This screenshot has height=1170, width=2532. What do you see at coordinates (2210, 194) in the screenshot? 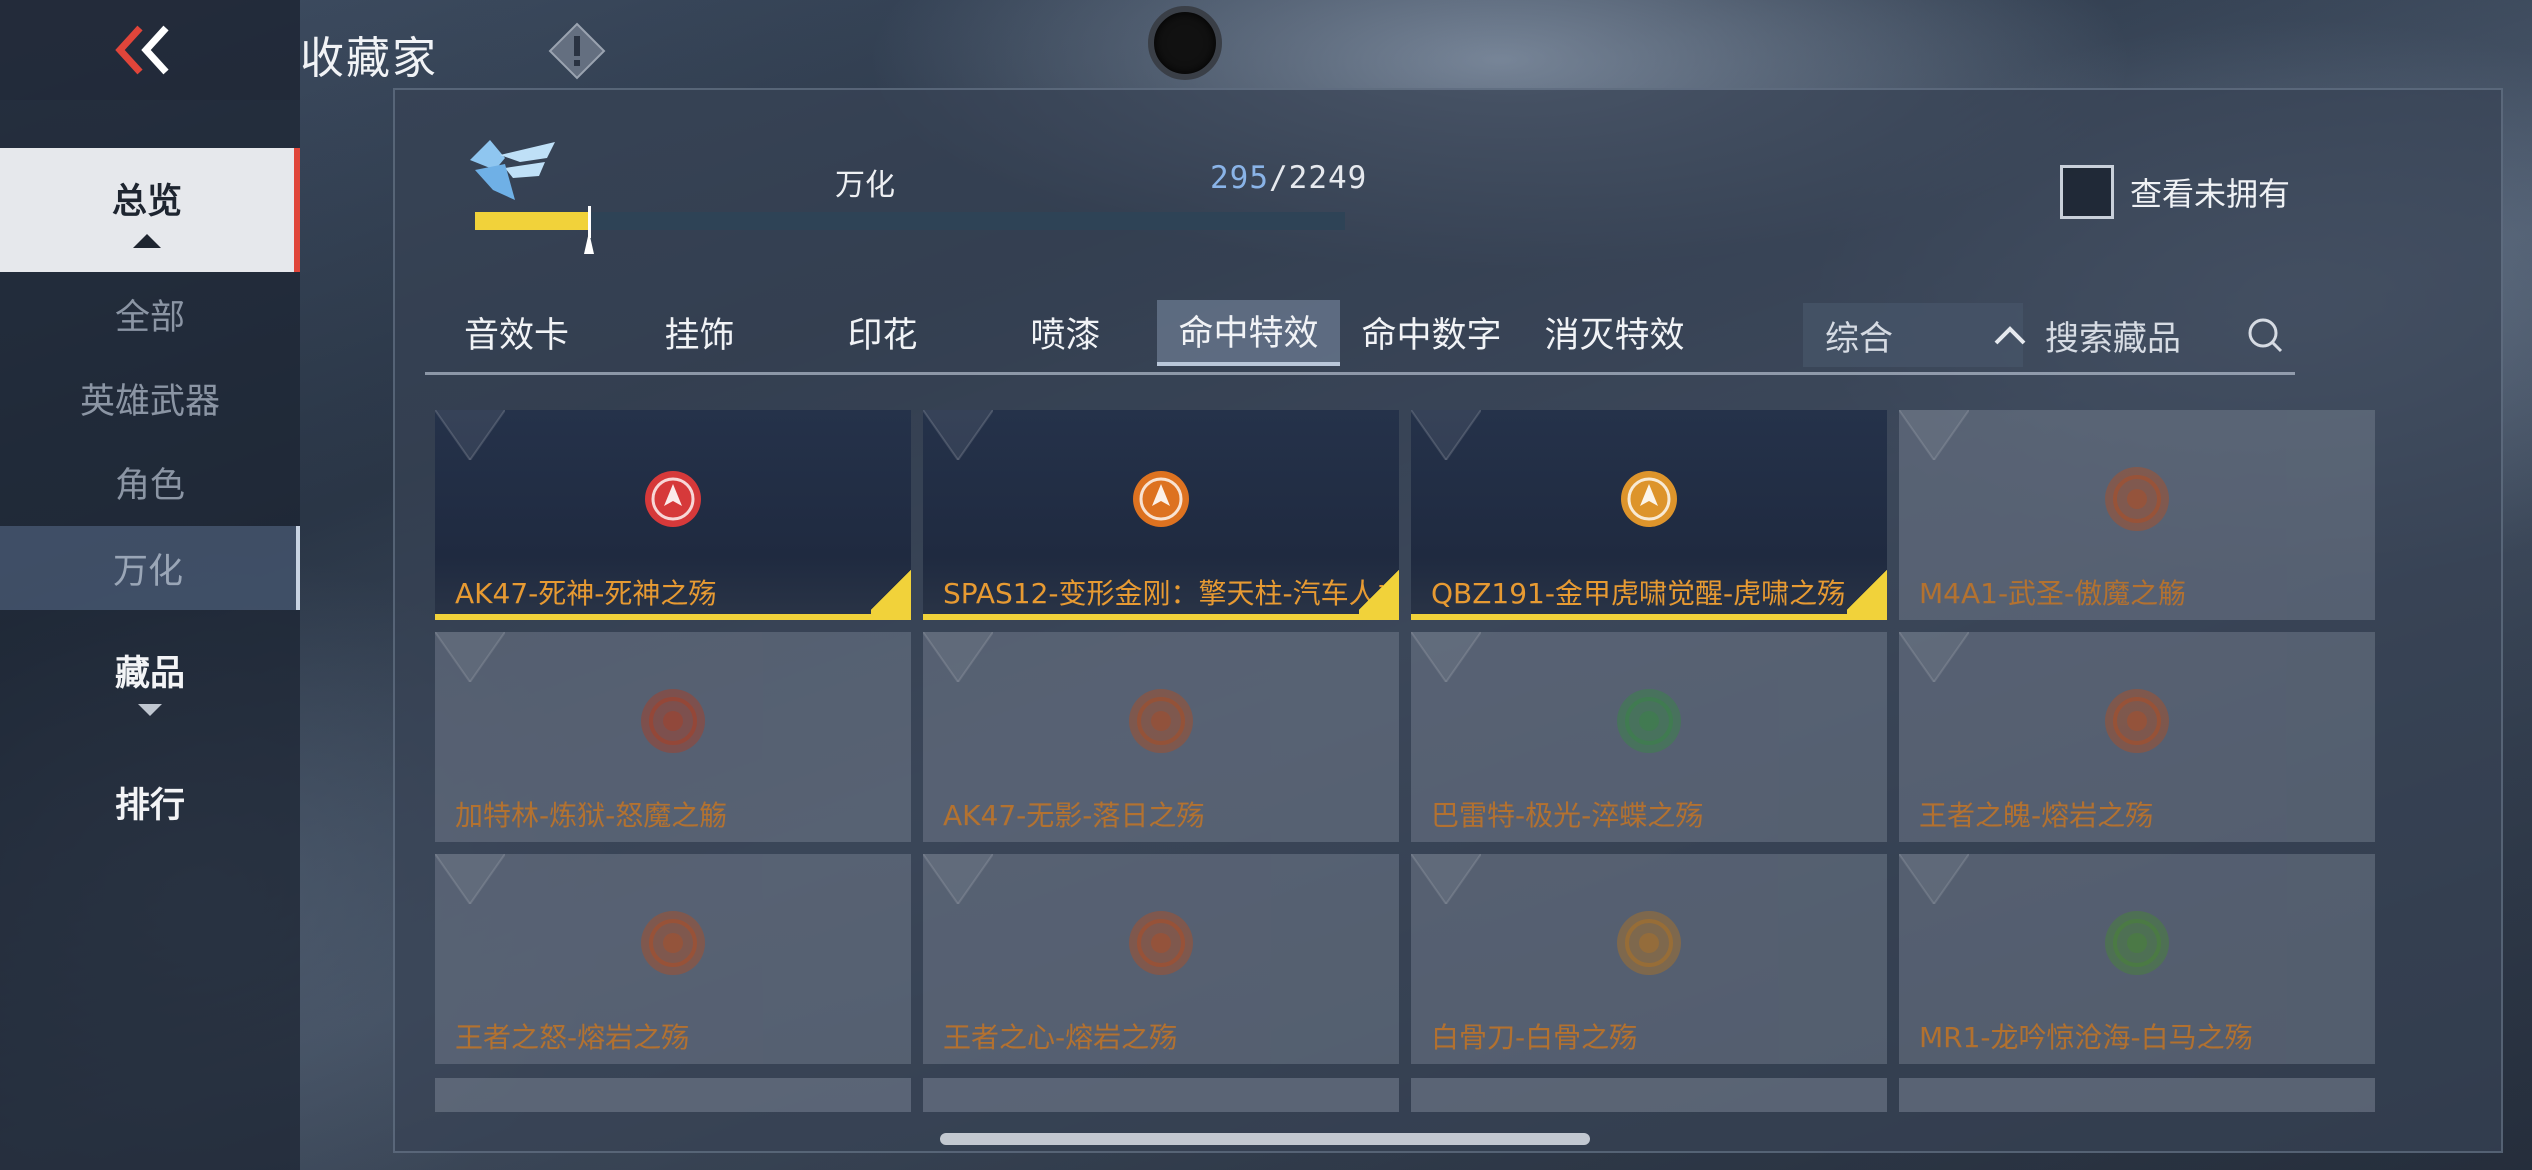
I see `show-unowned-label: 查看未拥有` at bounding box center [2210, 194].